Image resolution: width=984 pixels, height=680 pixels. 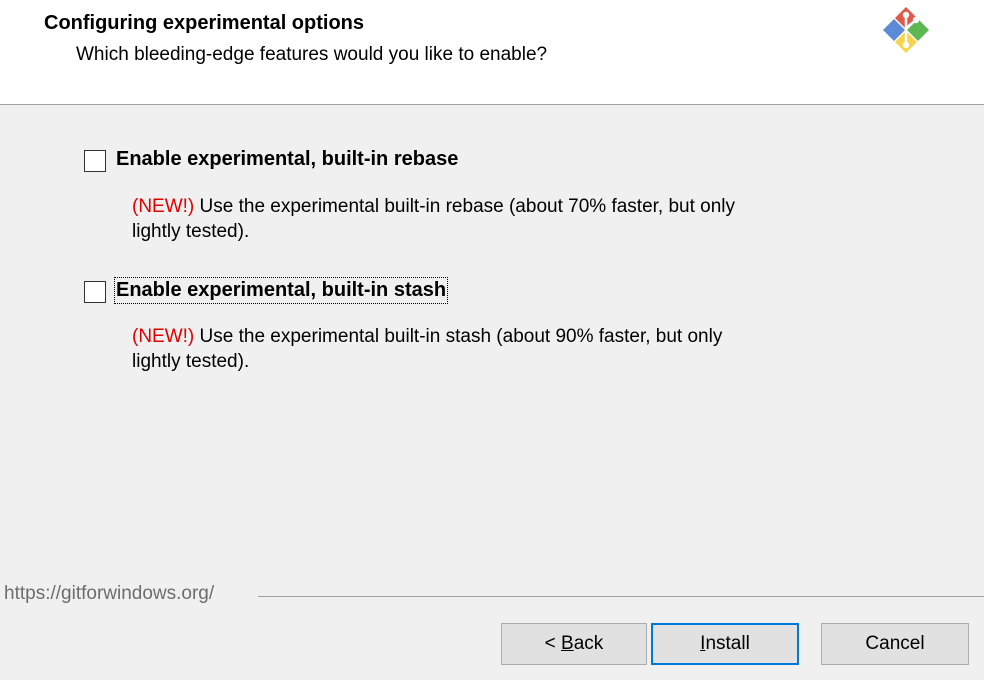 I want to click on footer-url: https://gitforwindows.org/, so click(x=109, y=593).